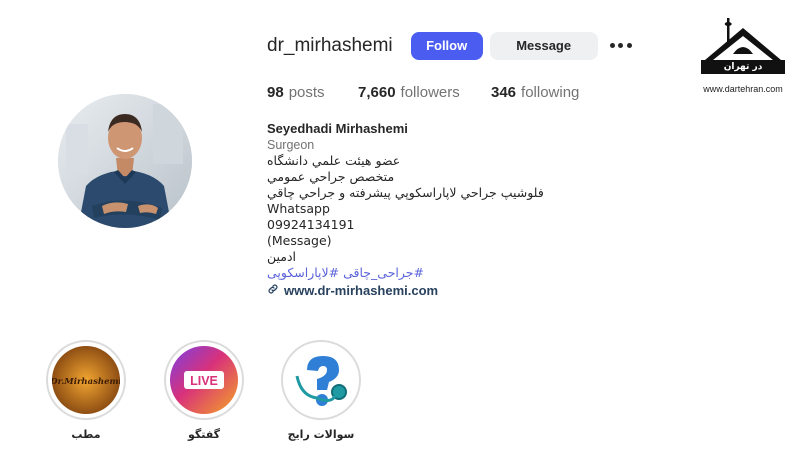  Describe the element at coordinates (405, 273) in the screenshot. I see `bio-hashtags: #جراحی_چاقی #لاپاراسکوپی` at that location.